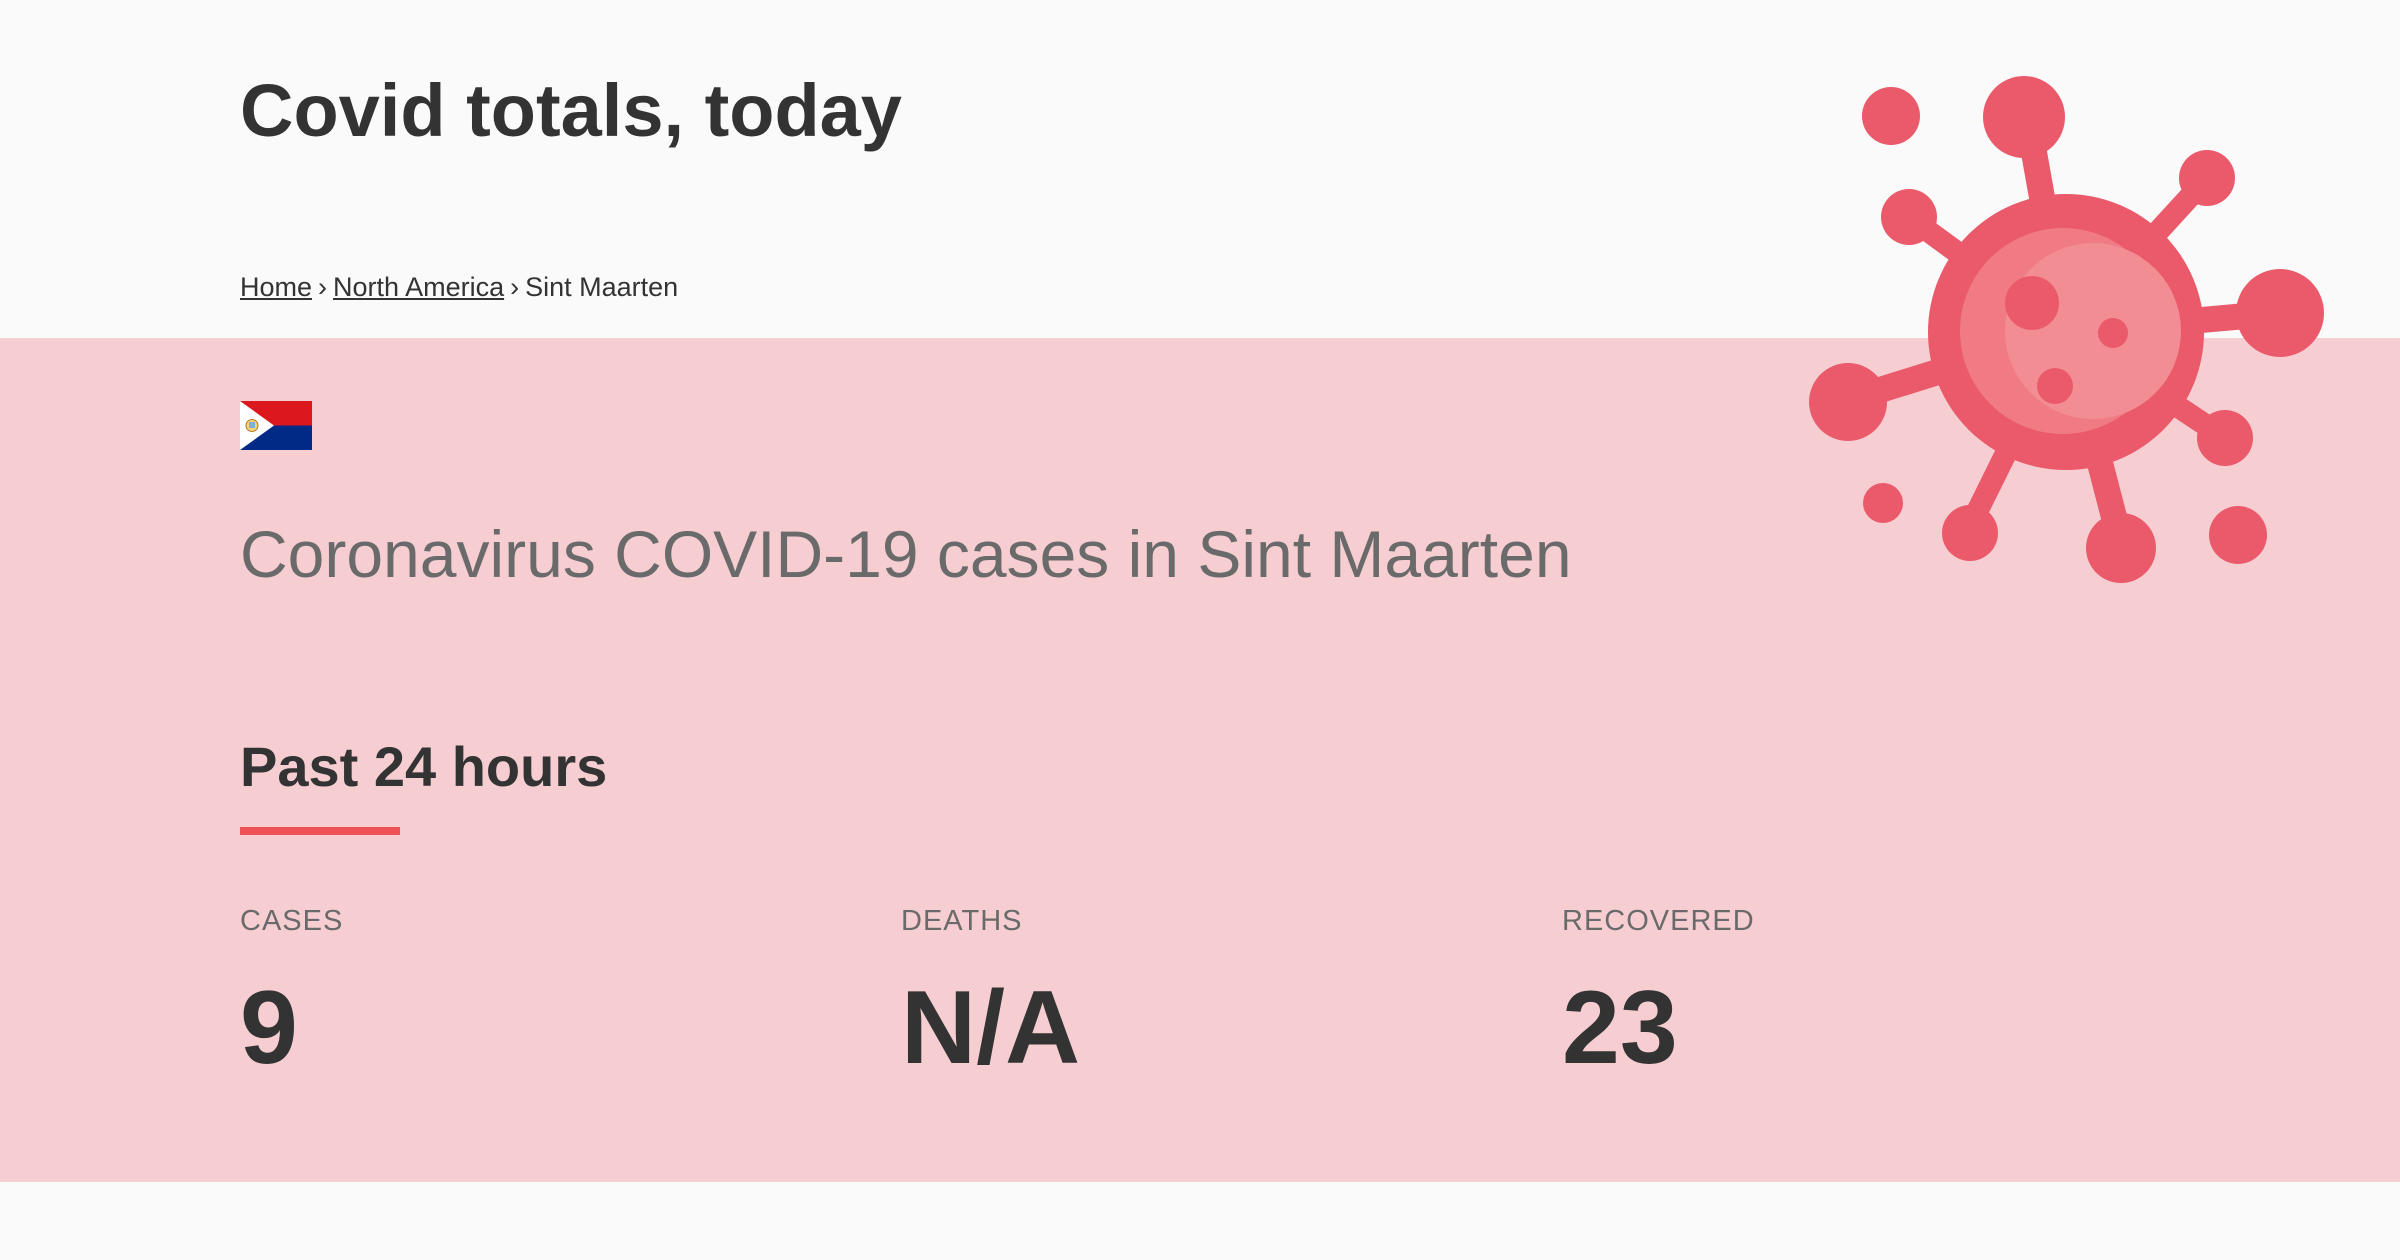 The image size is (2400, 1260). I want to click on stat-cases-label: CASES, so click(292, 921).